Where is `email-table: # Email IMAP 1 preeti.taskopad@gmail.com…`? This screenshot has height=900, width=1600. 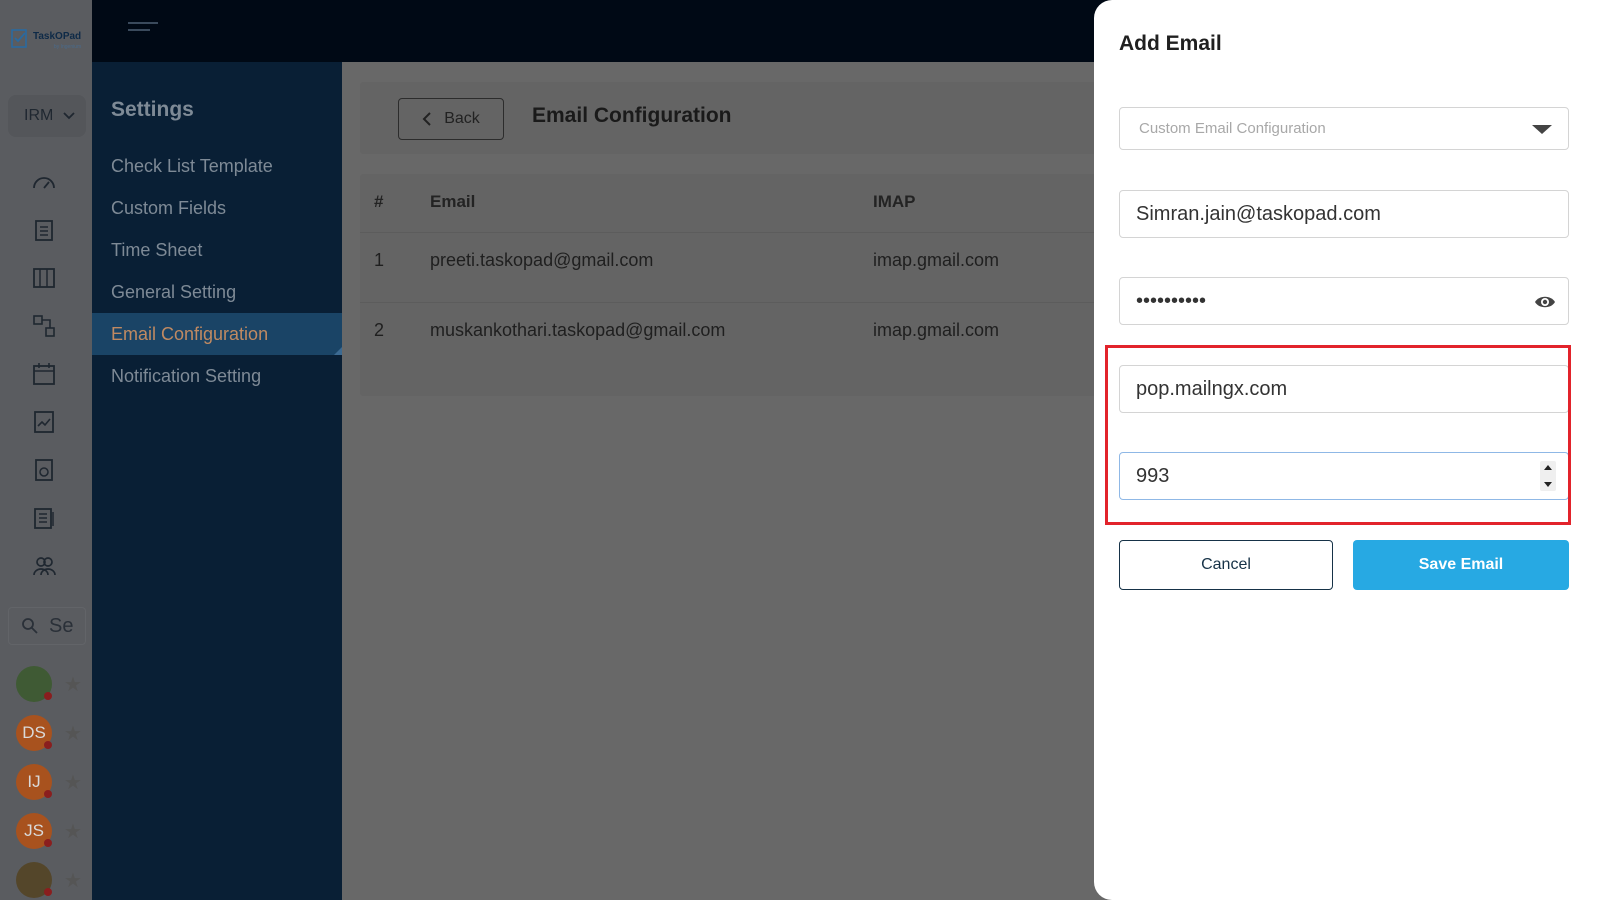
email-table: # Email IMAP 1 preeti.taskopad@gmail.com… is located at coordinates (735, 285).